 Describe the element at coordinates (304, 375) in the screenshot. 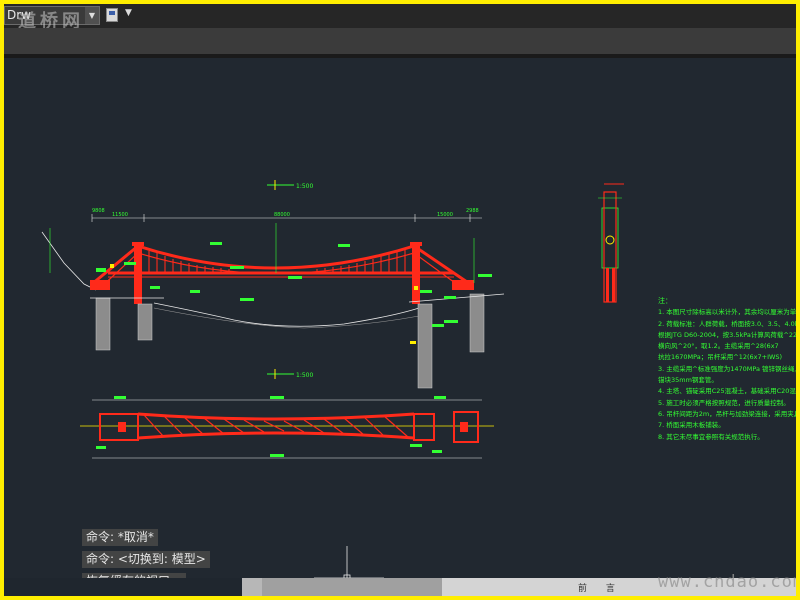

I see `plan-scale: 1:500` at that location.